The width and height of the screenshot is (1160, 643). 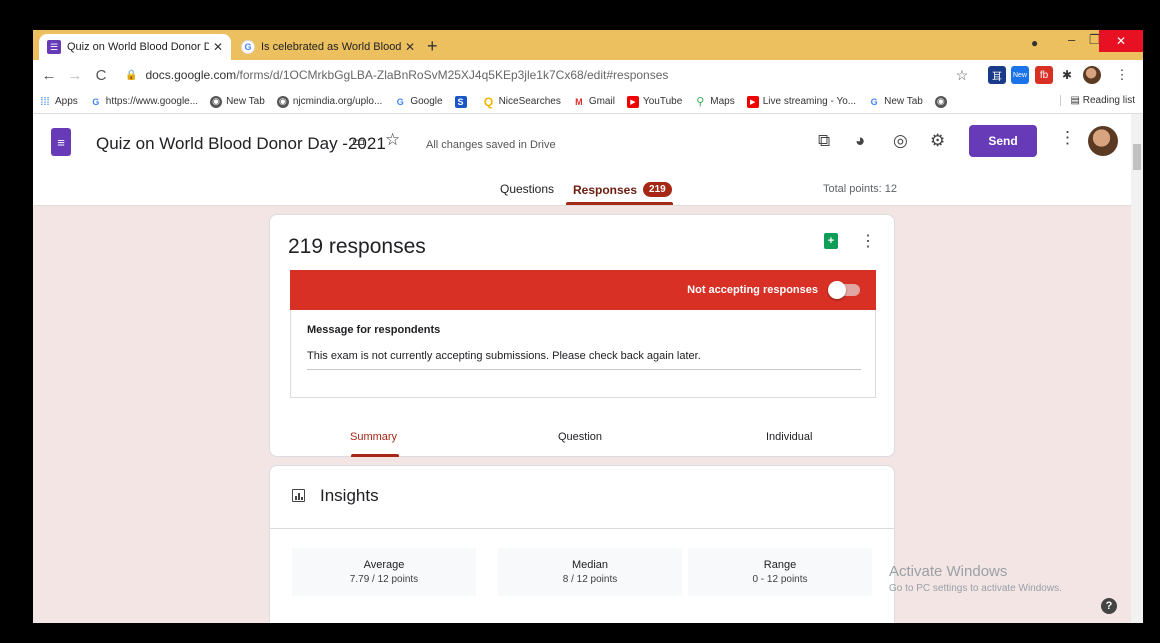 I want to click on bookmark-youtube: ▶ YouTube, so click(x=654, y=101).